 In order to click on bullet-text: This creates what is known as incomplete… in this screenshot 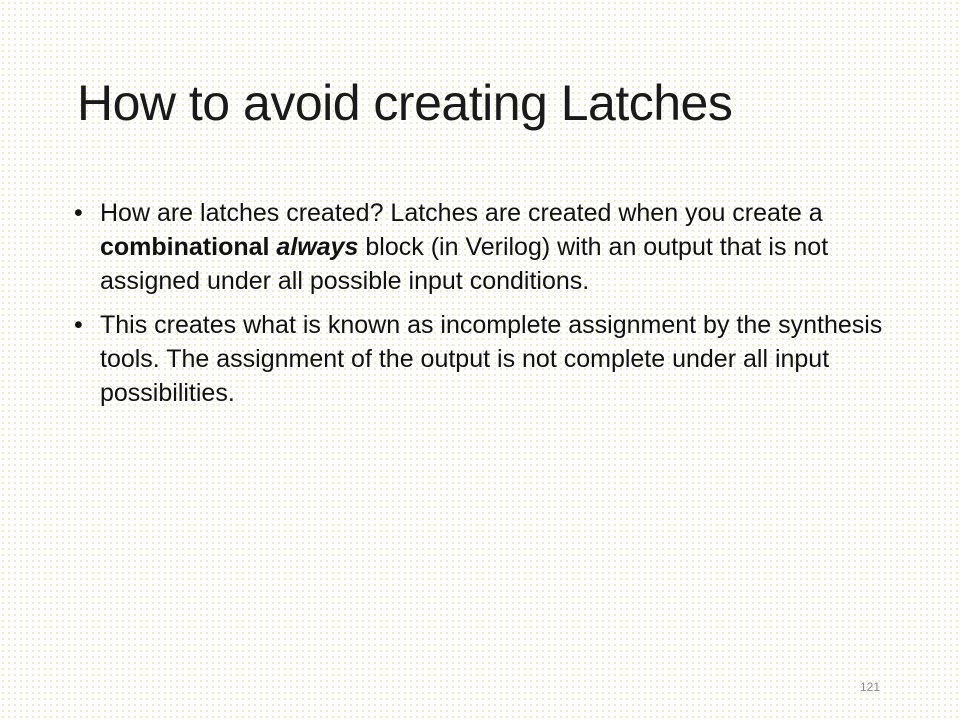, I will do `click(491, 359)`.